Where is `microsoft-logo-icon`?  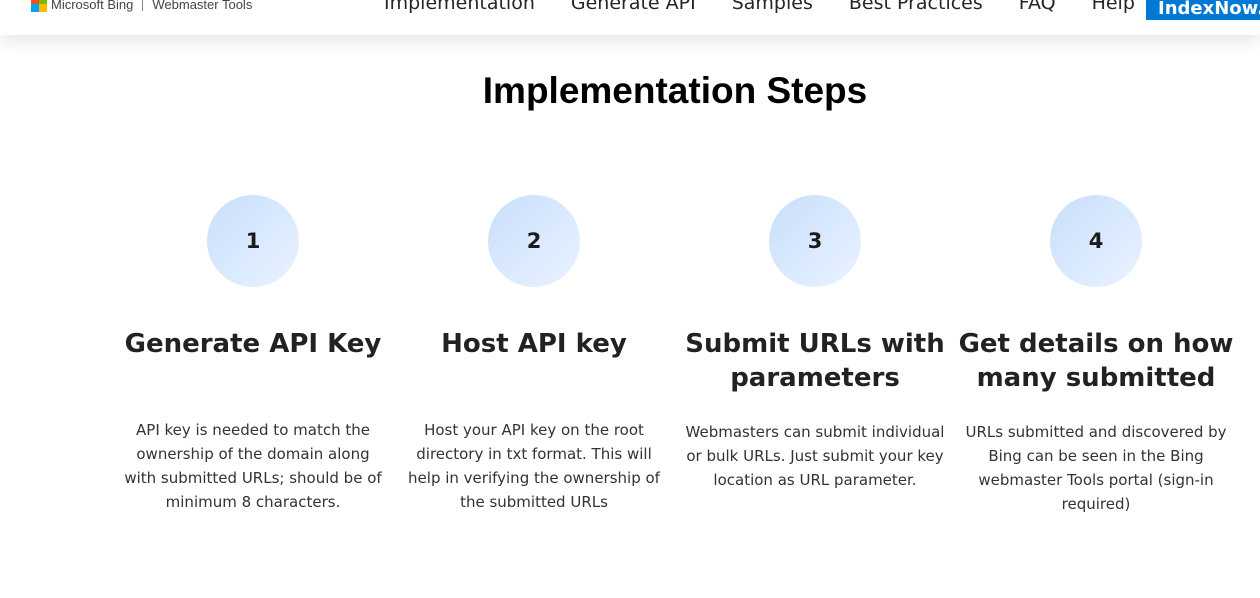 microsoft-logo-icon is located at coordinates (39, 6).